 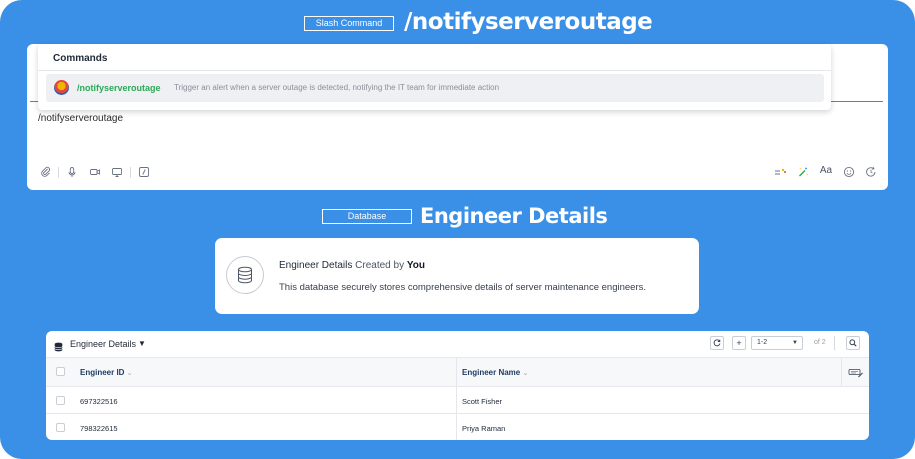 I want to click on created-by-label: Created by, so click(x=380, y=265).